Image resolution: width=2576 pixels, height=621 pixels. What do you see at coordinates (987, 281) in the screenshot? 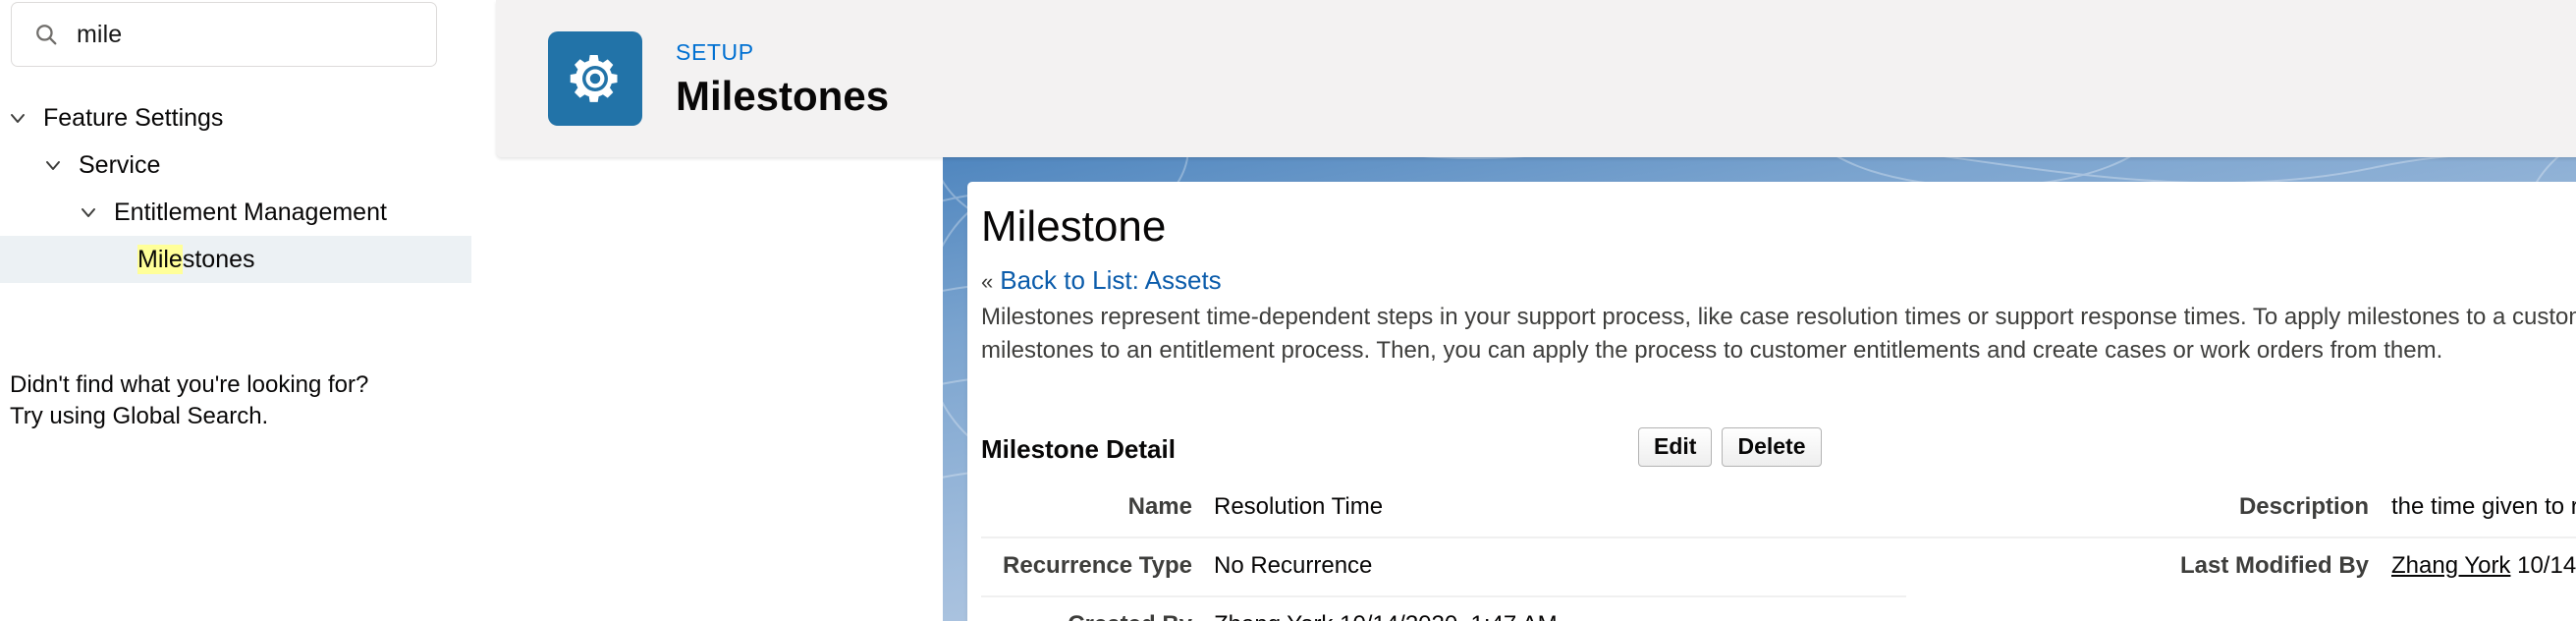
I see `back-chevron-icon: «` at bounding box center [987, 281].